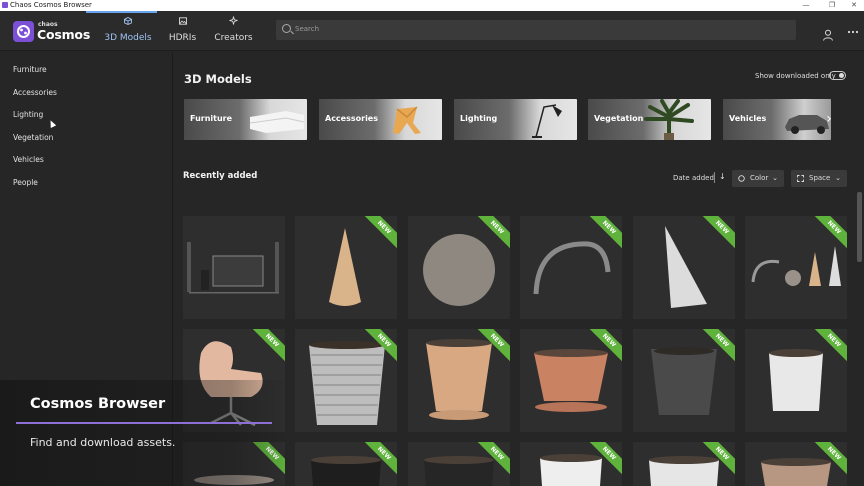 This screenshot has width=864, height=486. What do you see at coordinates (128, 23) in the screenshot?
I see `cube-icon` at bounding box center [128, 23].